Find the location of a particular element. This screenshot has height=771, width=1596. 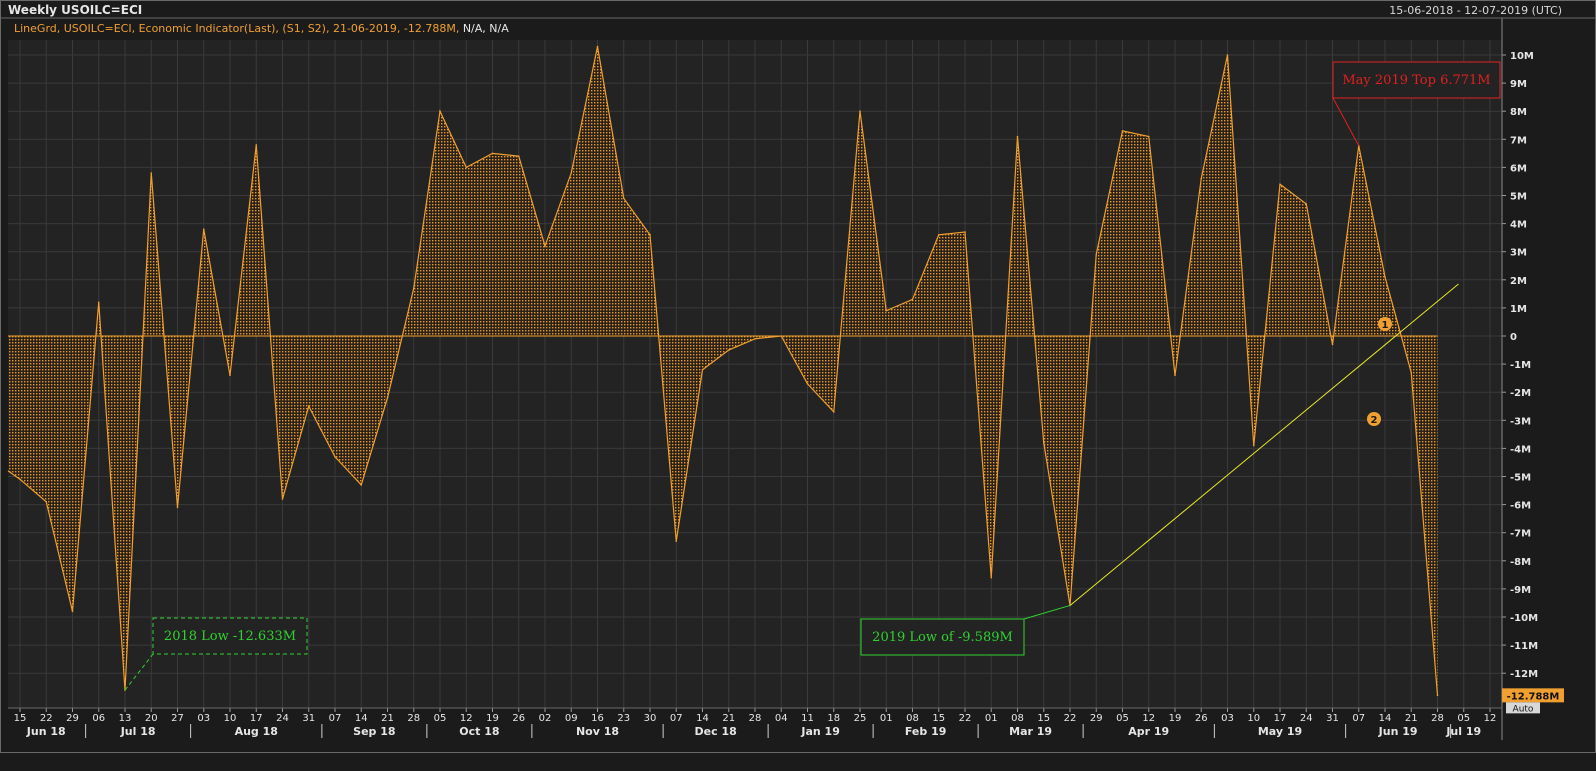

y-tick-label: 6M is located at coordinates (1518, 168).